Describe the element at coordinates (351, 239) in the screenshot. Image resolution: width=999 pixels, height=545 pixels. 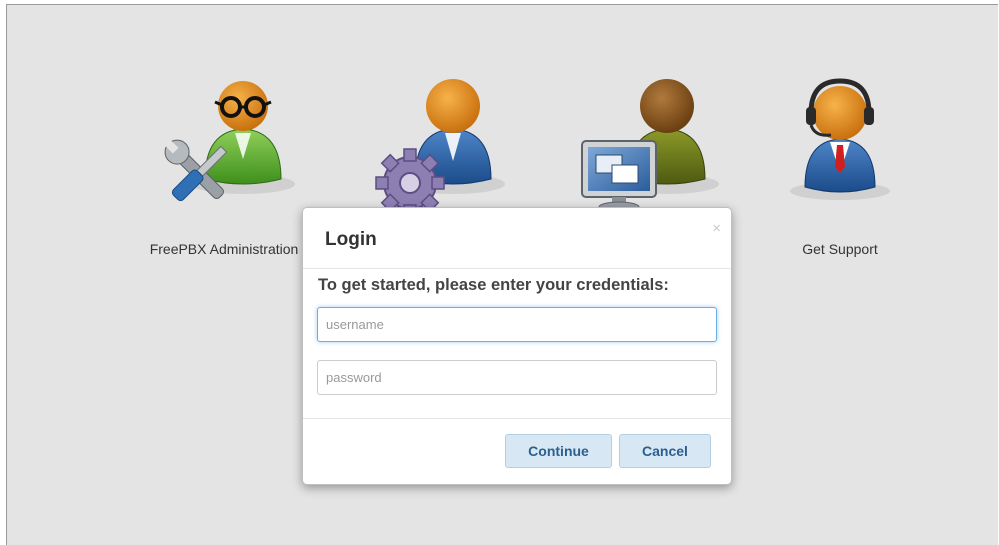
I see `dialog-title: Login` at that location.